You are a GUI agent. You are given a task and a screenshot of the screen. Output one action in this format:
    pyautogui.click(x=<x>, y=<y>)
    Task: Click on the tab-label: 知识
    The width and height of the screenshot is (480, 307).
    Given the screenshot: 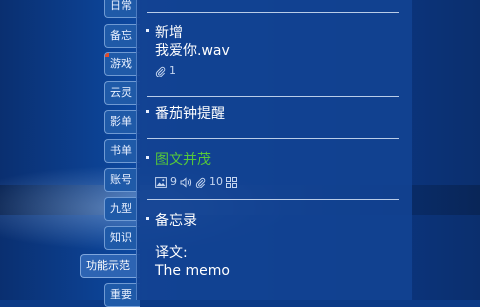 What is the action you would take?
    pyautogui.click(x=121, y=237)
    